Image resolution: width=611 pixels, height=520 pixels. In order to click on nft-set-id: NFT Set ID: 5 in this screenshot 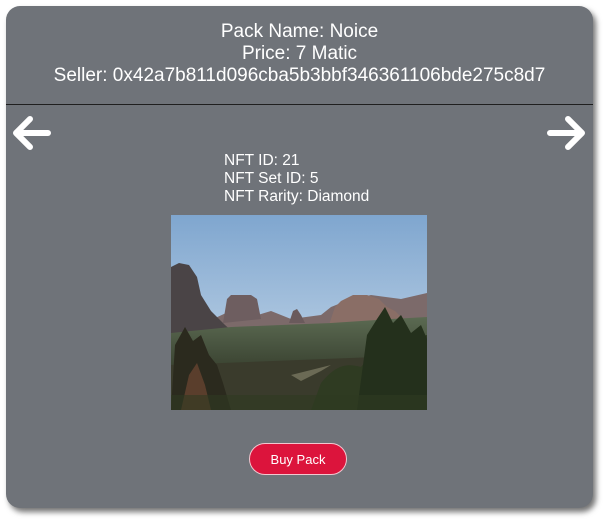, I will do `click(271, 178)`.